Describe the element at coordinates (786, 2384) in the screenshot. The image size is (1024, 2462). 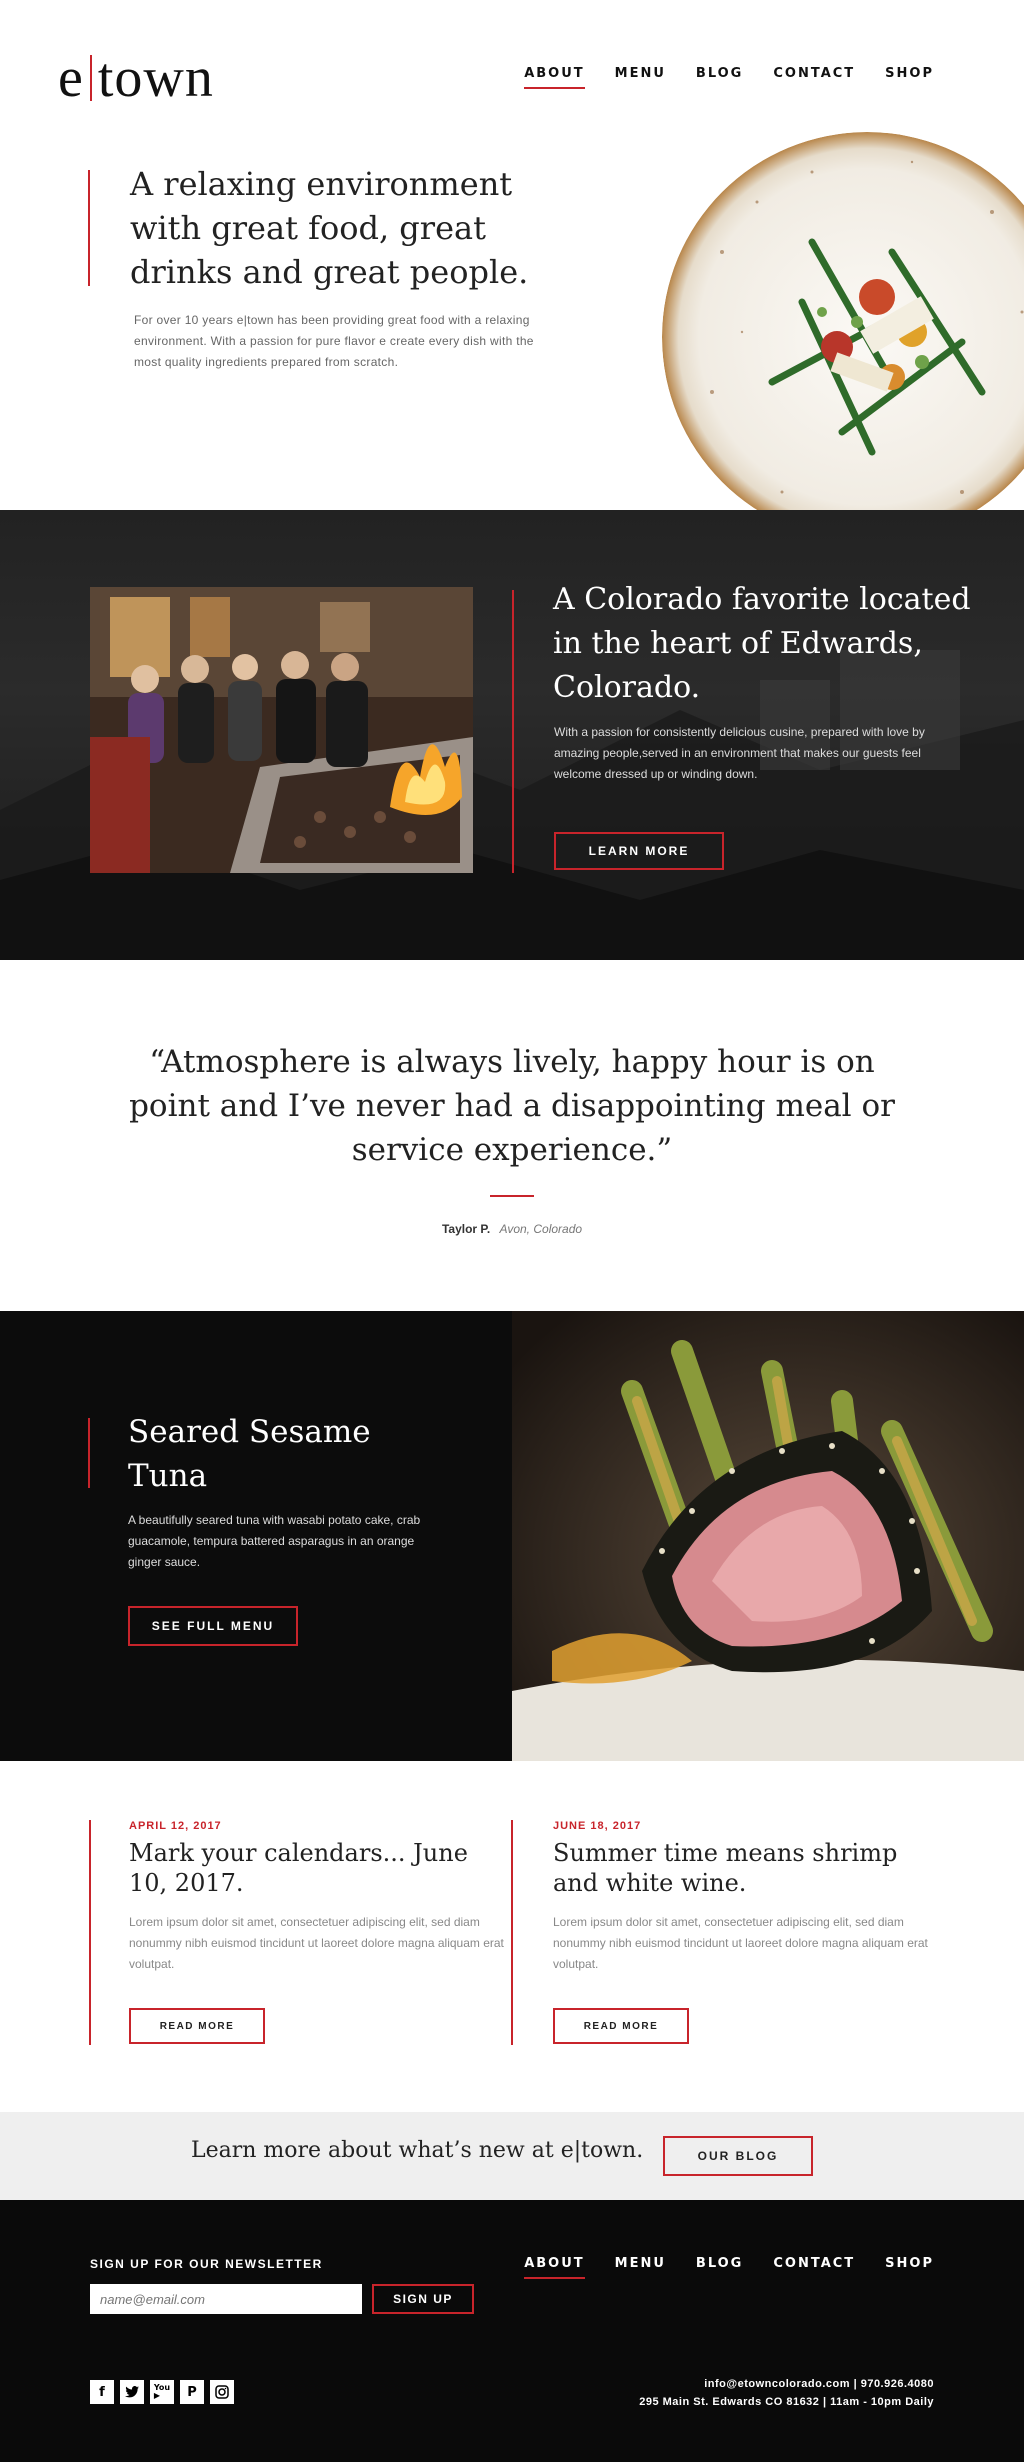
I see `contact-email-phone: info@etowncolorado.com | 970.926.4080` at that location.